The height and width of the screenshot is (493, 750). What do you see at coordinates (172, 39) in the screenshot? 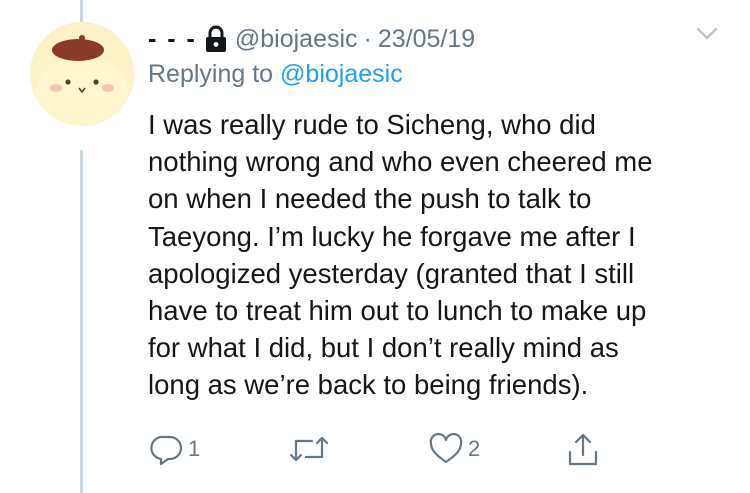
I see `display-name: - - -` at bounding box center [172, 39].